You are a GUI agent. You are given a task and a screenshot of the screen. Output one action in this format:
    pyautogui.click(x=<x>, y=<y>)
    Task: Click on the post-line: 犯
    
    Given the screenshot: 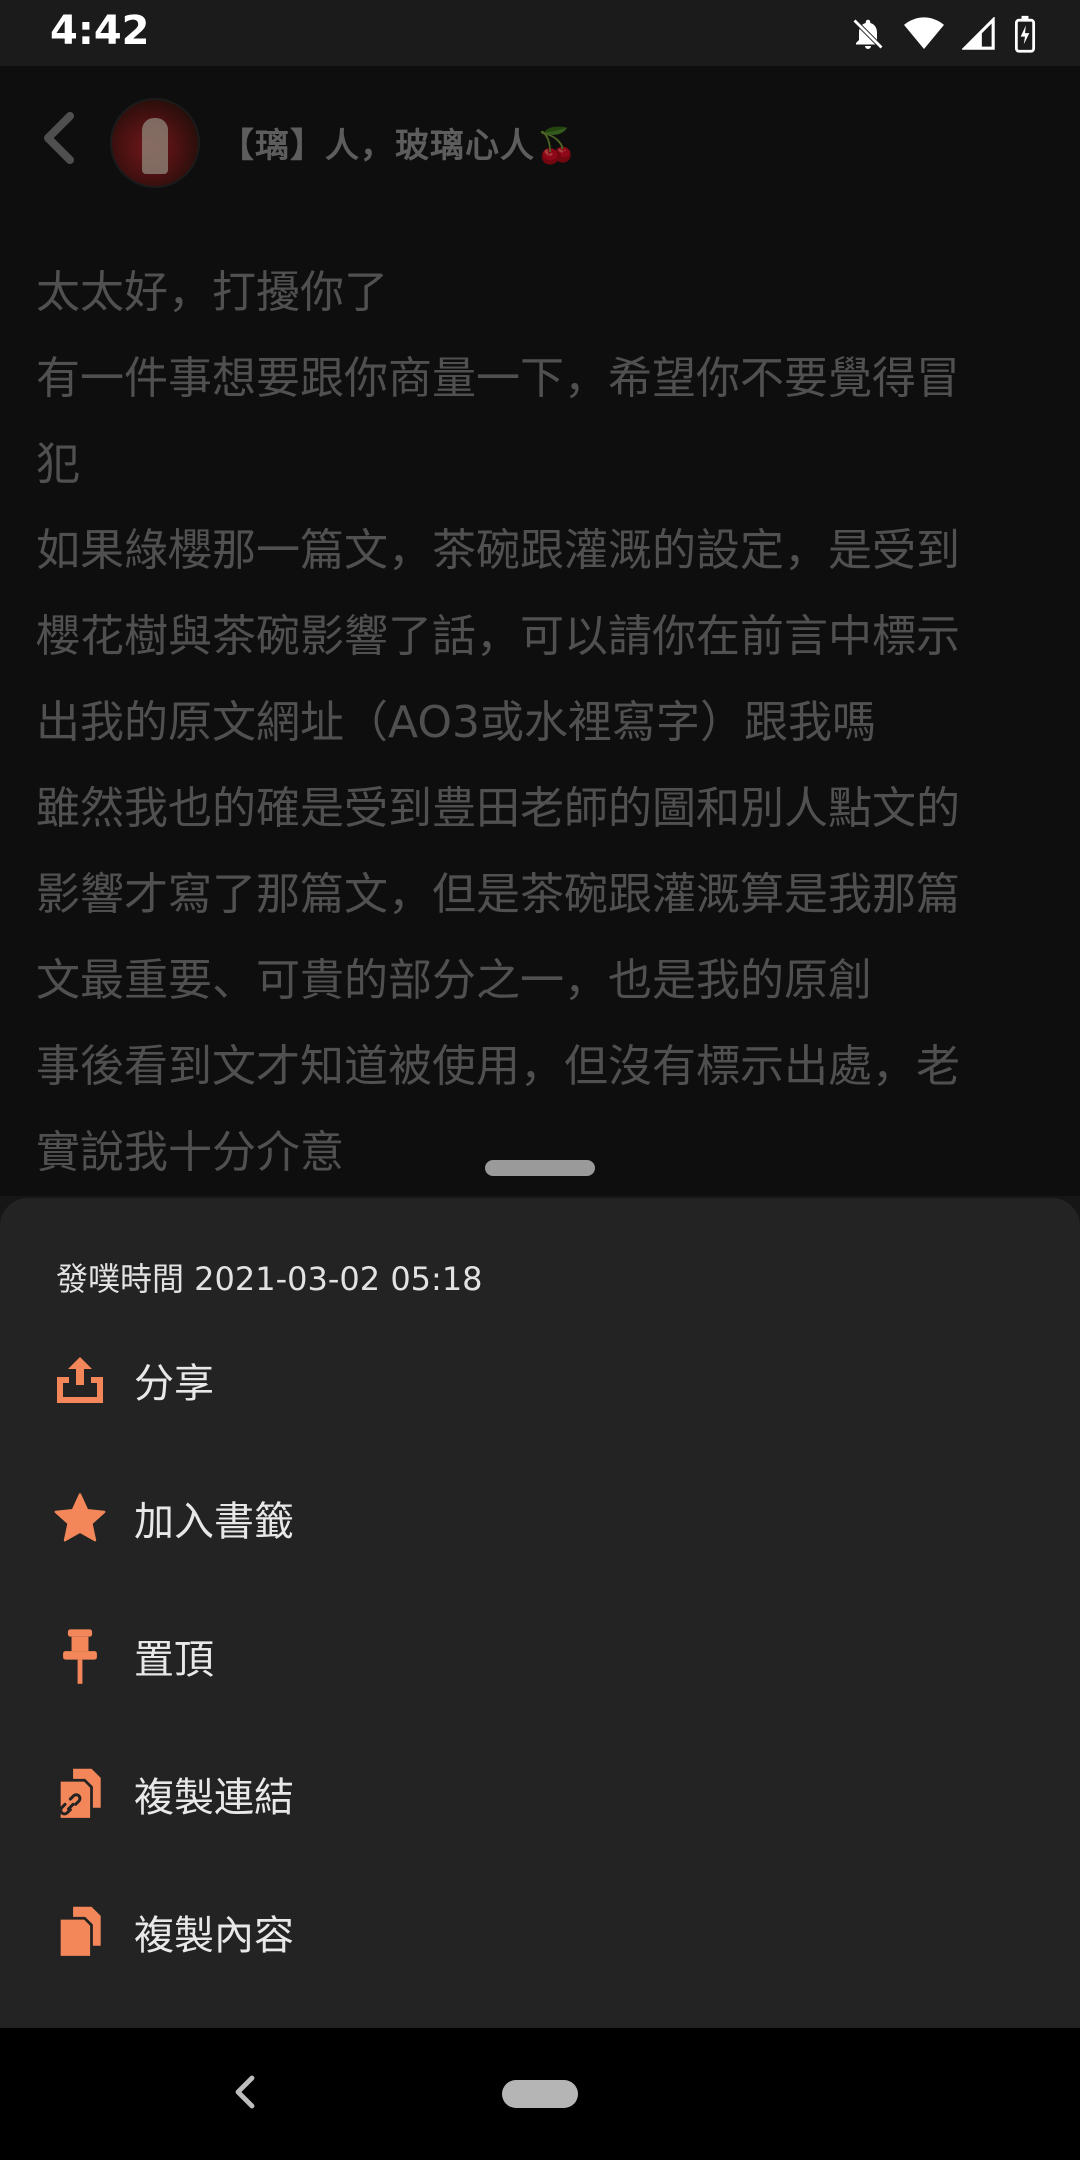 What is the action you would take?
    pyautogui.click(x=58, y=464)
    